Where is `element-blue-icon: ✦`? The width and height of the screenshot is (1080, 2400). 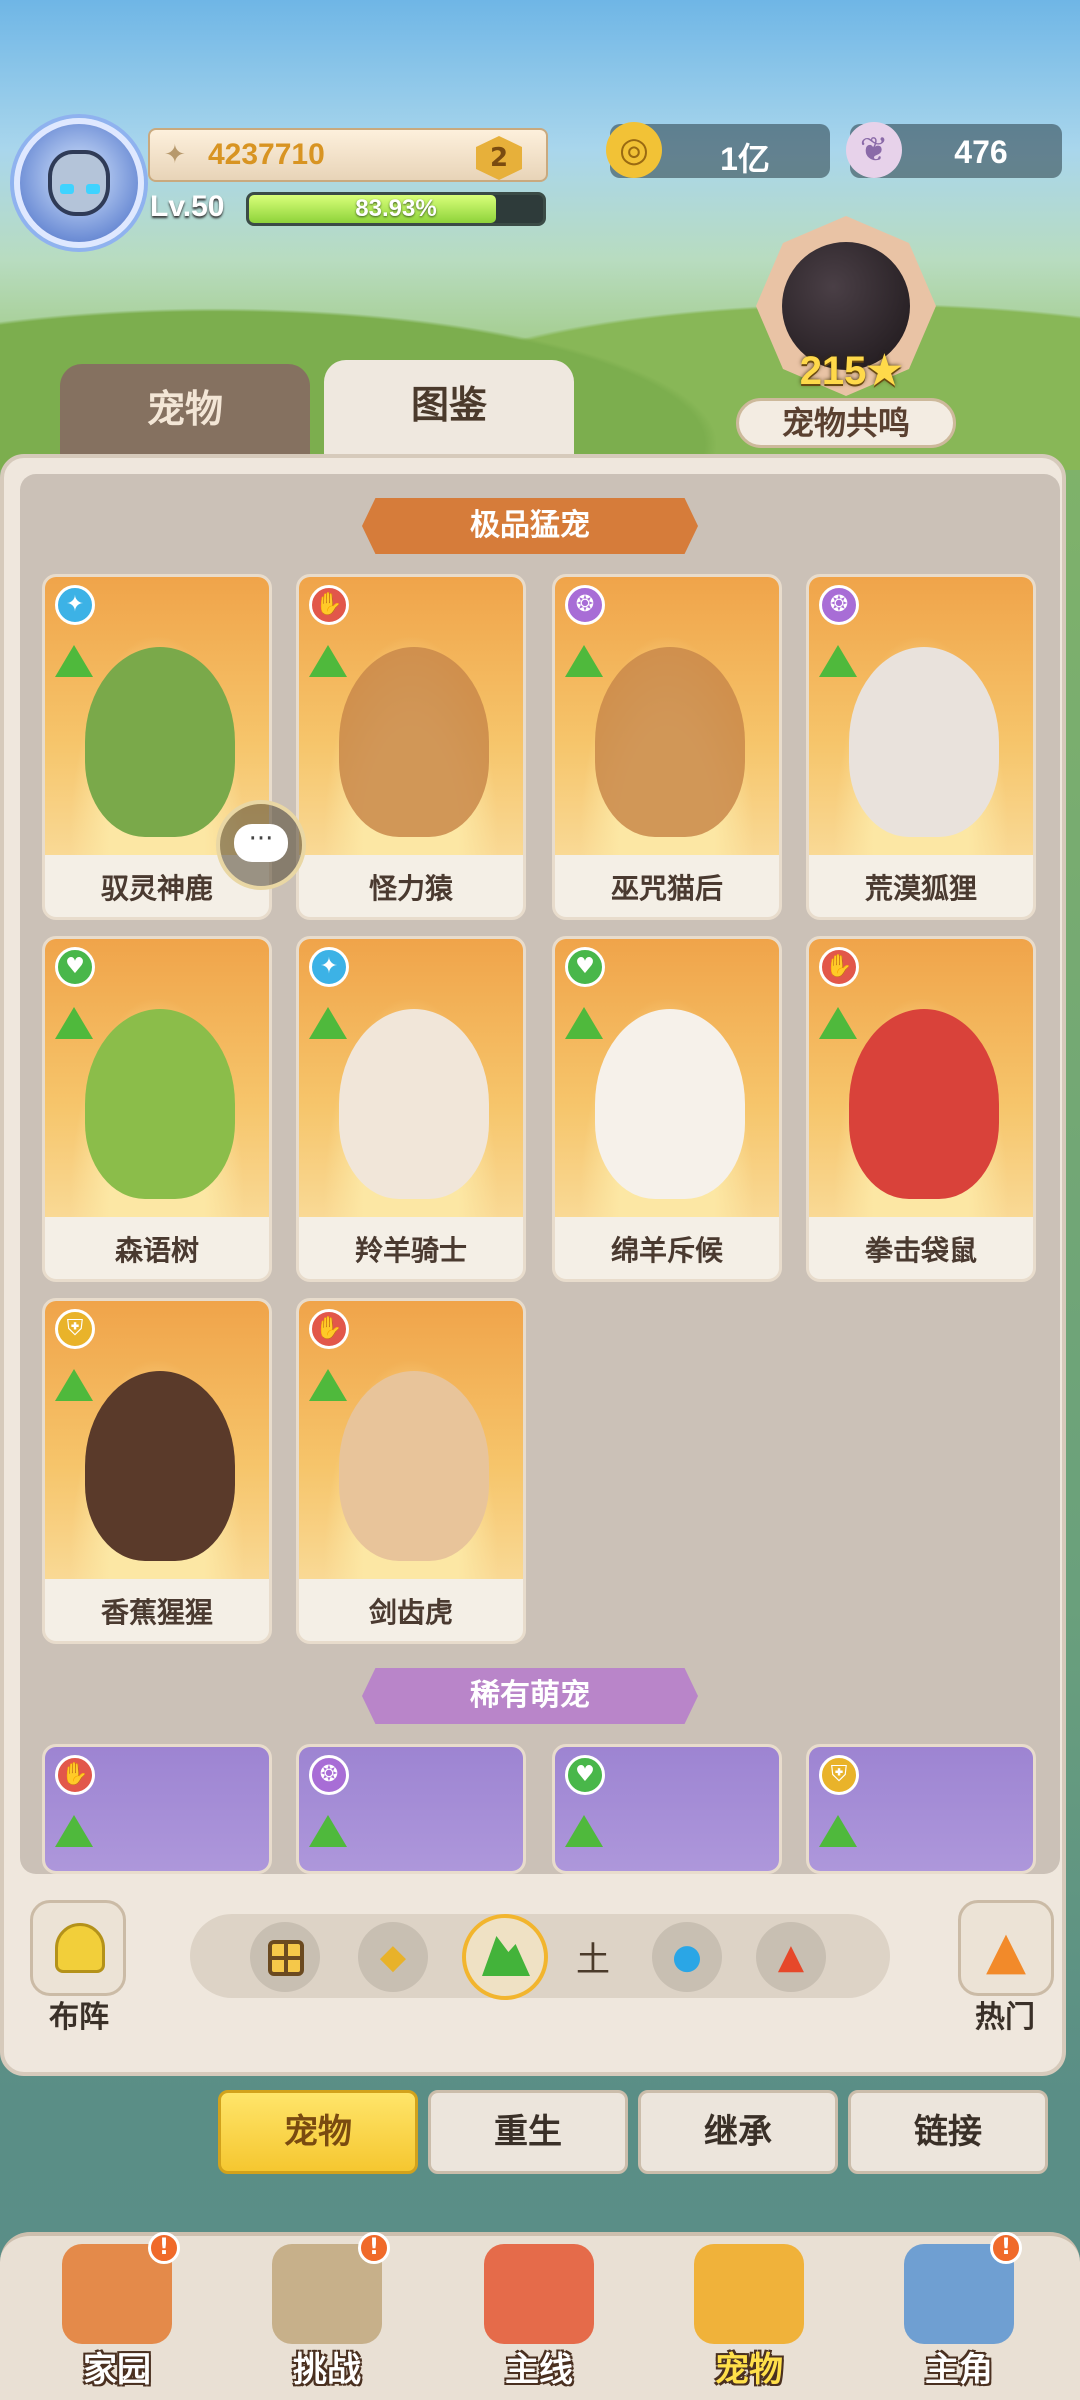 element-blue-icon: ✦ is located at coordinates (329, 967).